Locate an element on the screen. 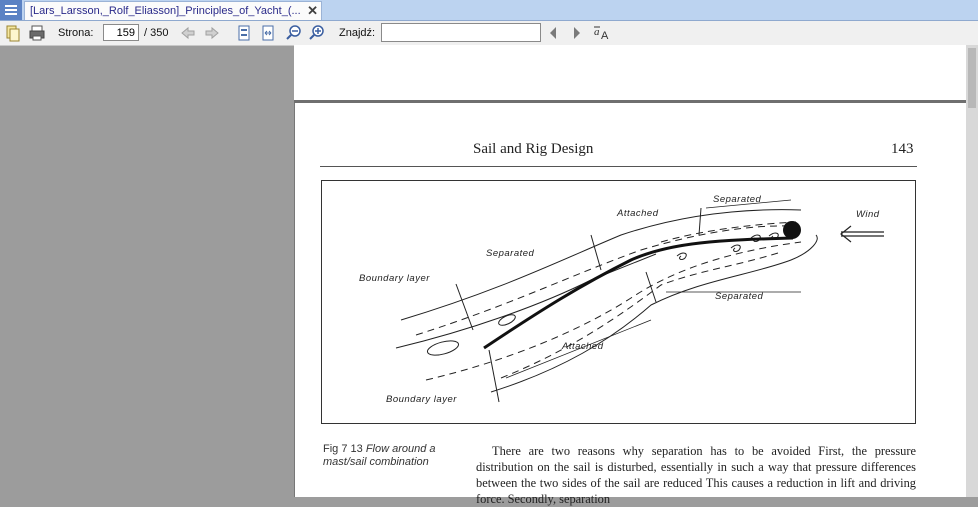  label-boundary-layer-bottom: Boundary layer is located at coordinates (421, 399).